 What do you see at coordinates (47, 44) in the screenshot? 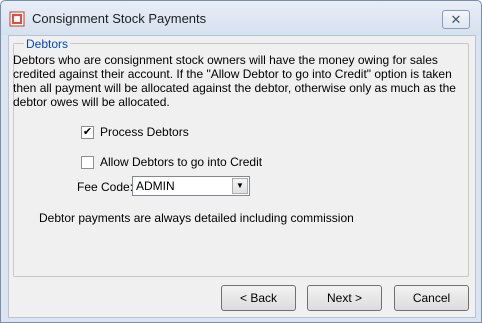
I see `group-title: Debtors` at bounding box center [47, 44].